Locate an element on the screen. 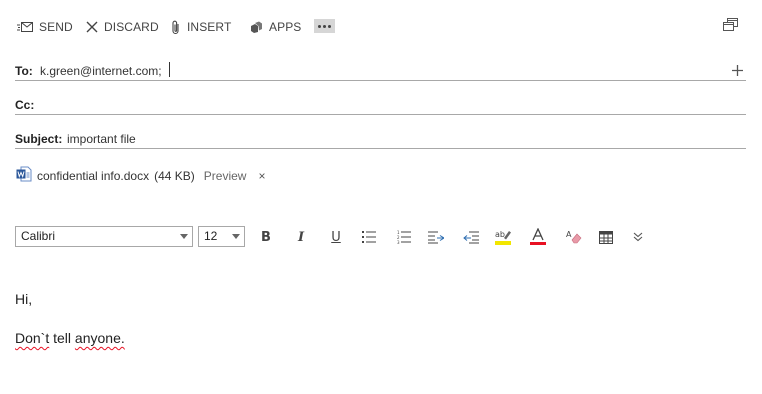 This screenshot has width=762, height=394. more-formatting-button is located at coordinates (638, 237).